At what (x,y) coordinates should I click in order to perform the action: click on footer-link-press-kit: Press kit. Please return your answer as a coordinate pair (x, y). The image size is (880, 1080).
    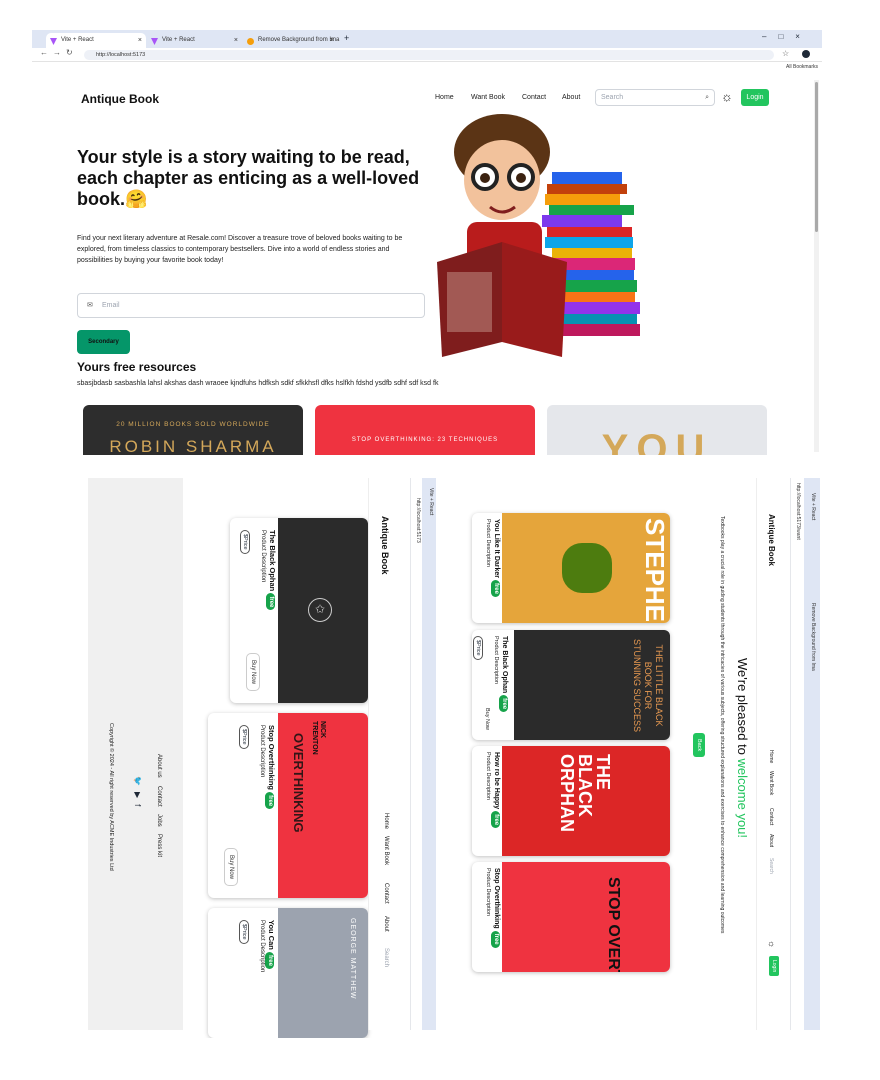
    Looking at the image, I should click on (159, 845).